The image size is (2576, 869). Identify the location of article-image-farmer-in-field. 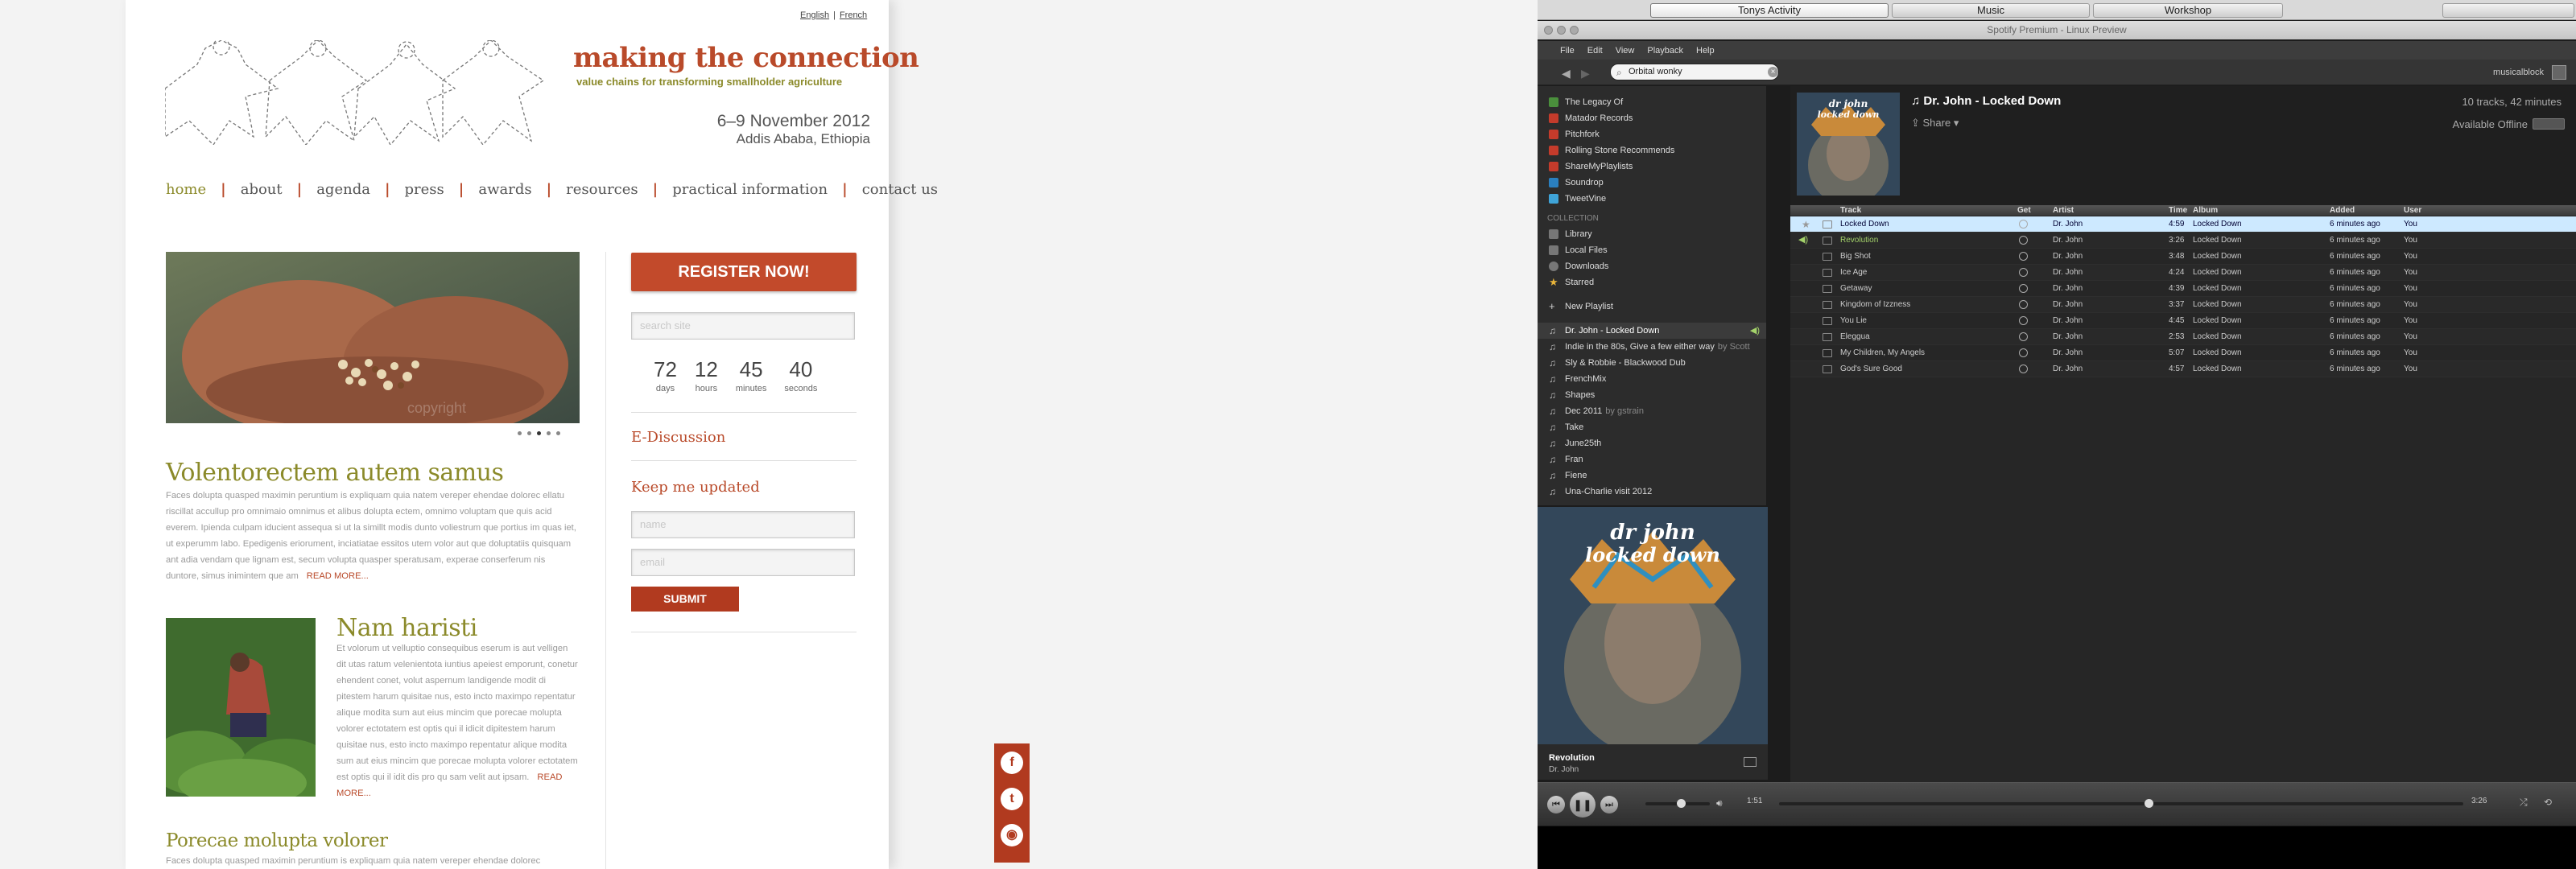
(241, 707).